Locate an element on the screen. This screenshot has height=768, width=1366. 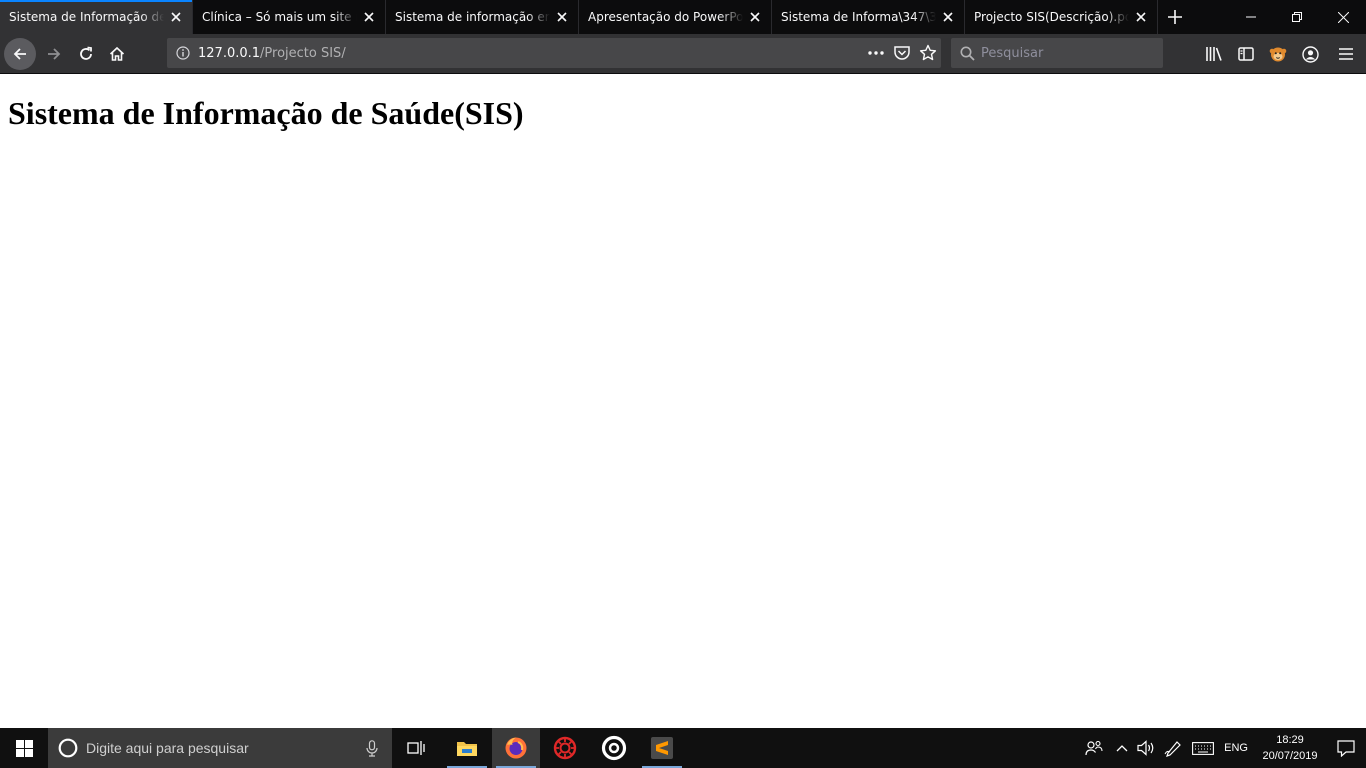
search-input is located at coordinates (1066, 53).